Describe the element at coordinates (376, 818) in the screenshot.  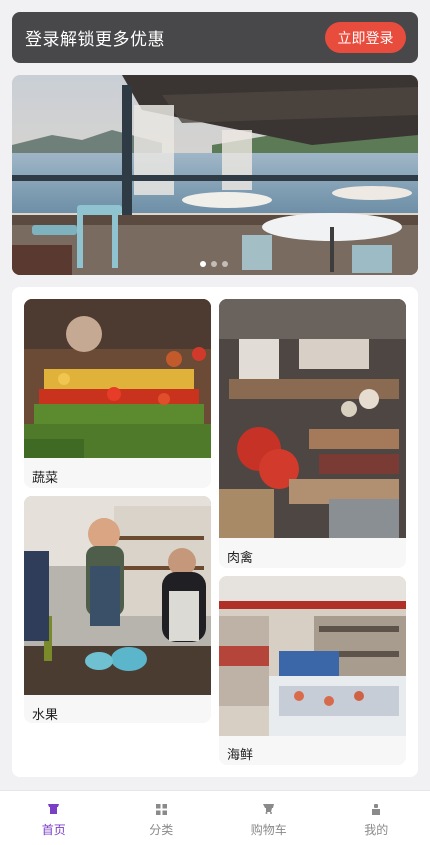
I see `tab-profile: 我的` at that location.